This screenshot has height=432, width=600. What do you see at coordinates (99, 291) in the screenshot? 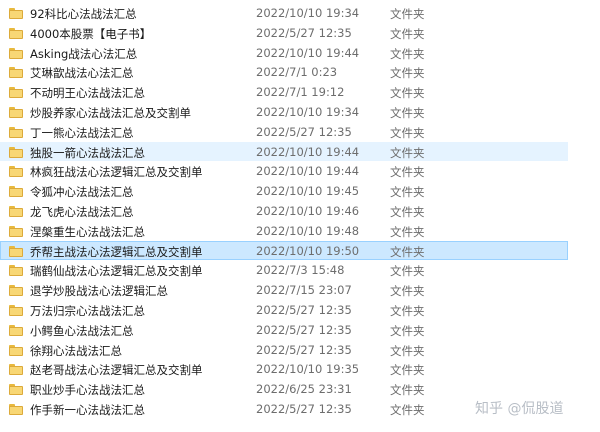
I see `file-name: 退学炒股战法心法逻辑汇总` at bounding box center [99, 291].